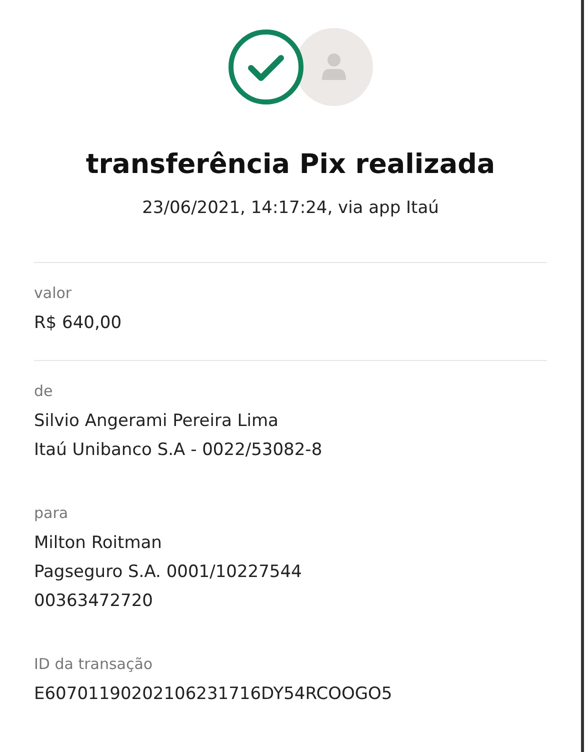 The height and width of the screenshot is (752, 588). I want to click on field-label: ID da transação, so click(94, 664).